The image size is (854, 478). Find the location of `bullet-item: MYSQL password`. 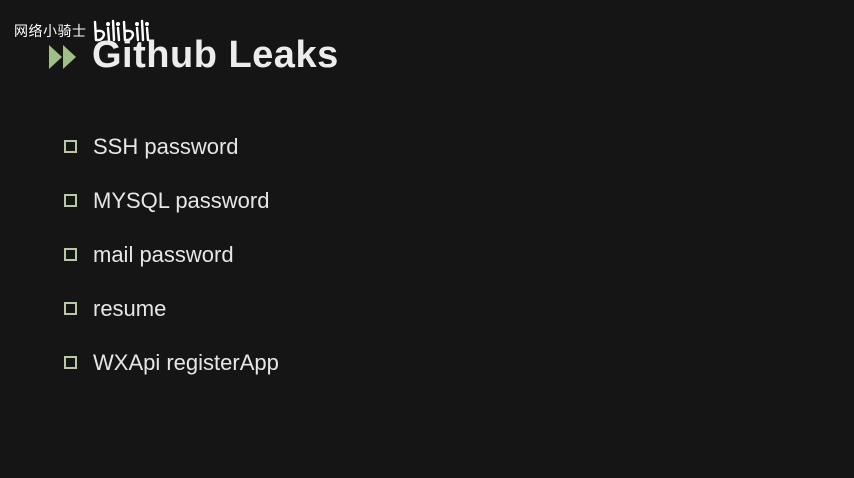

bullet-item: MYSQL password is located at coordinates (171, 201).